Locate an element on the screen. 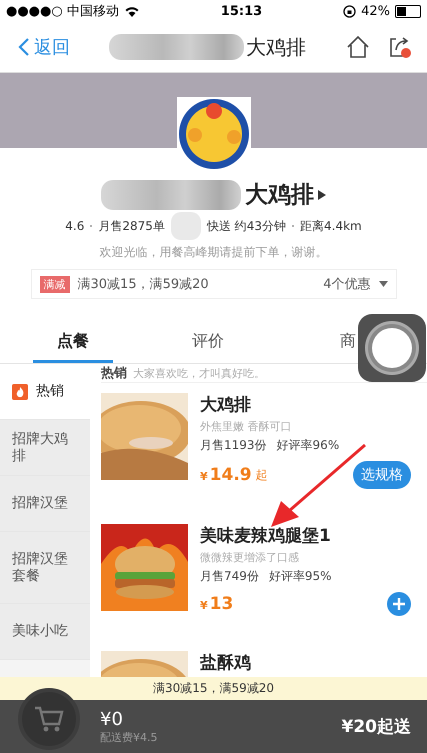 This screenshot has height=753, width=427. offers-count: 4个优惠 is located at coordinates (346, 284).